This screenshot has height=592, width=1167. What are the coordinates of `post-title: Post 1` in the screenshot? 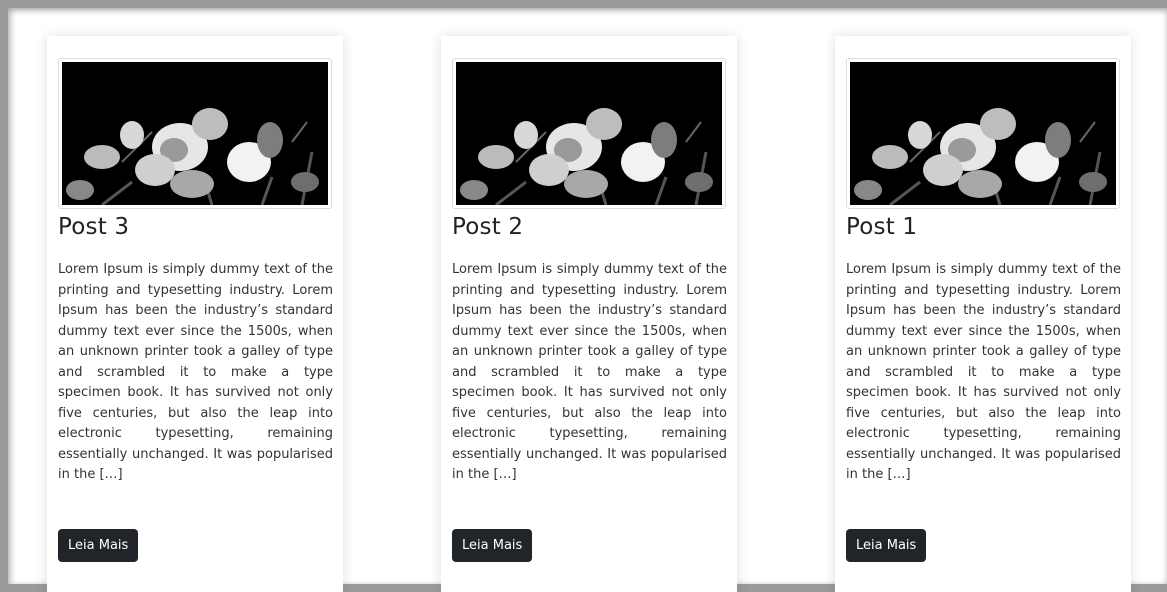 It's located at (881, 227).